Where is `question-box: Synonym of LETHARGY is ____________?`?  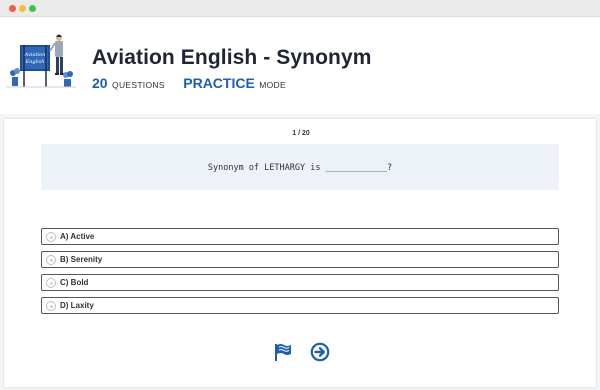 question-box: Synonym of LETHARGY is ____________? is located at coordinates (300, 167).